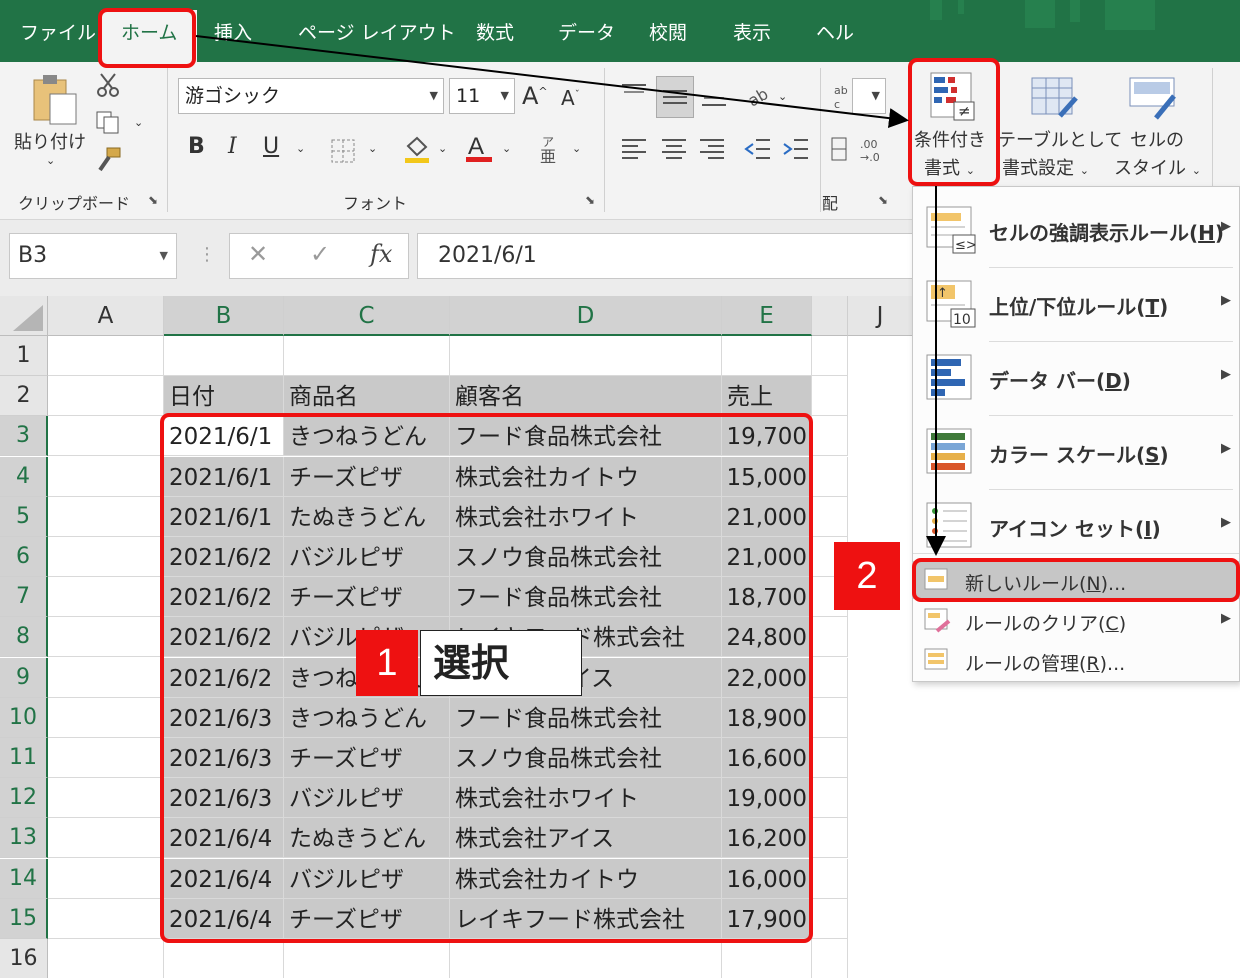 The image size is (1240, 978). Describe the element at coordinates (233, 31) in the screenshot. I see `tab-insert: 挿入` at that location.